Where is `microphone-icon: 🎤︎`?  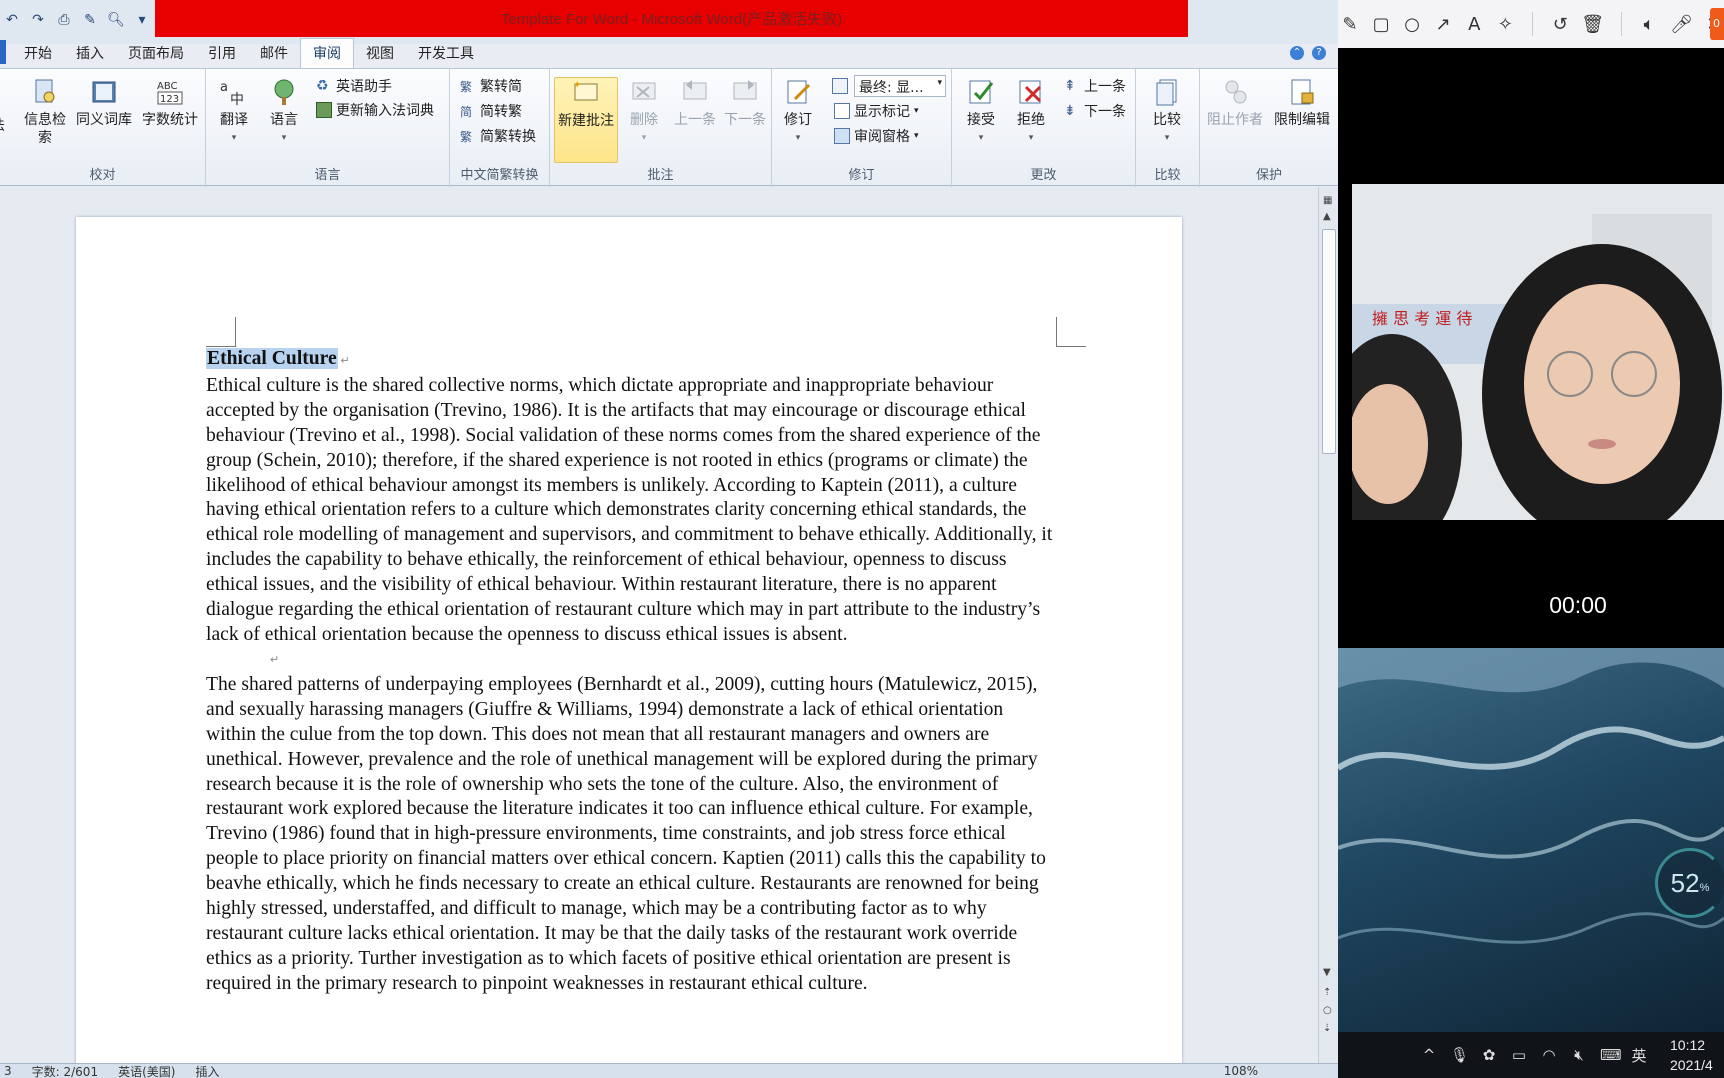
microphone-icon: 🎤︎ is located at coordinates (1681, 24).